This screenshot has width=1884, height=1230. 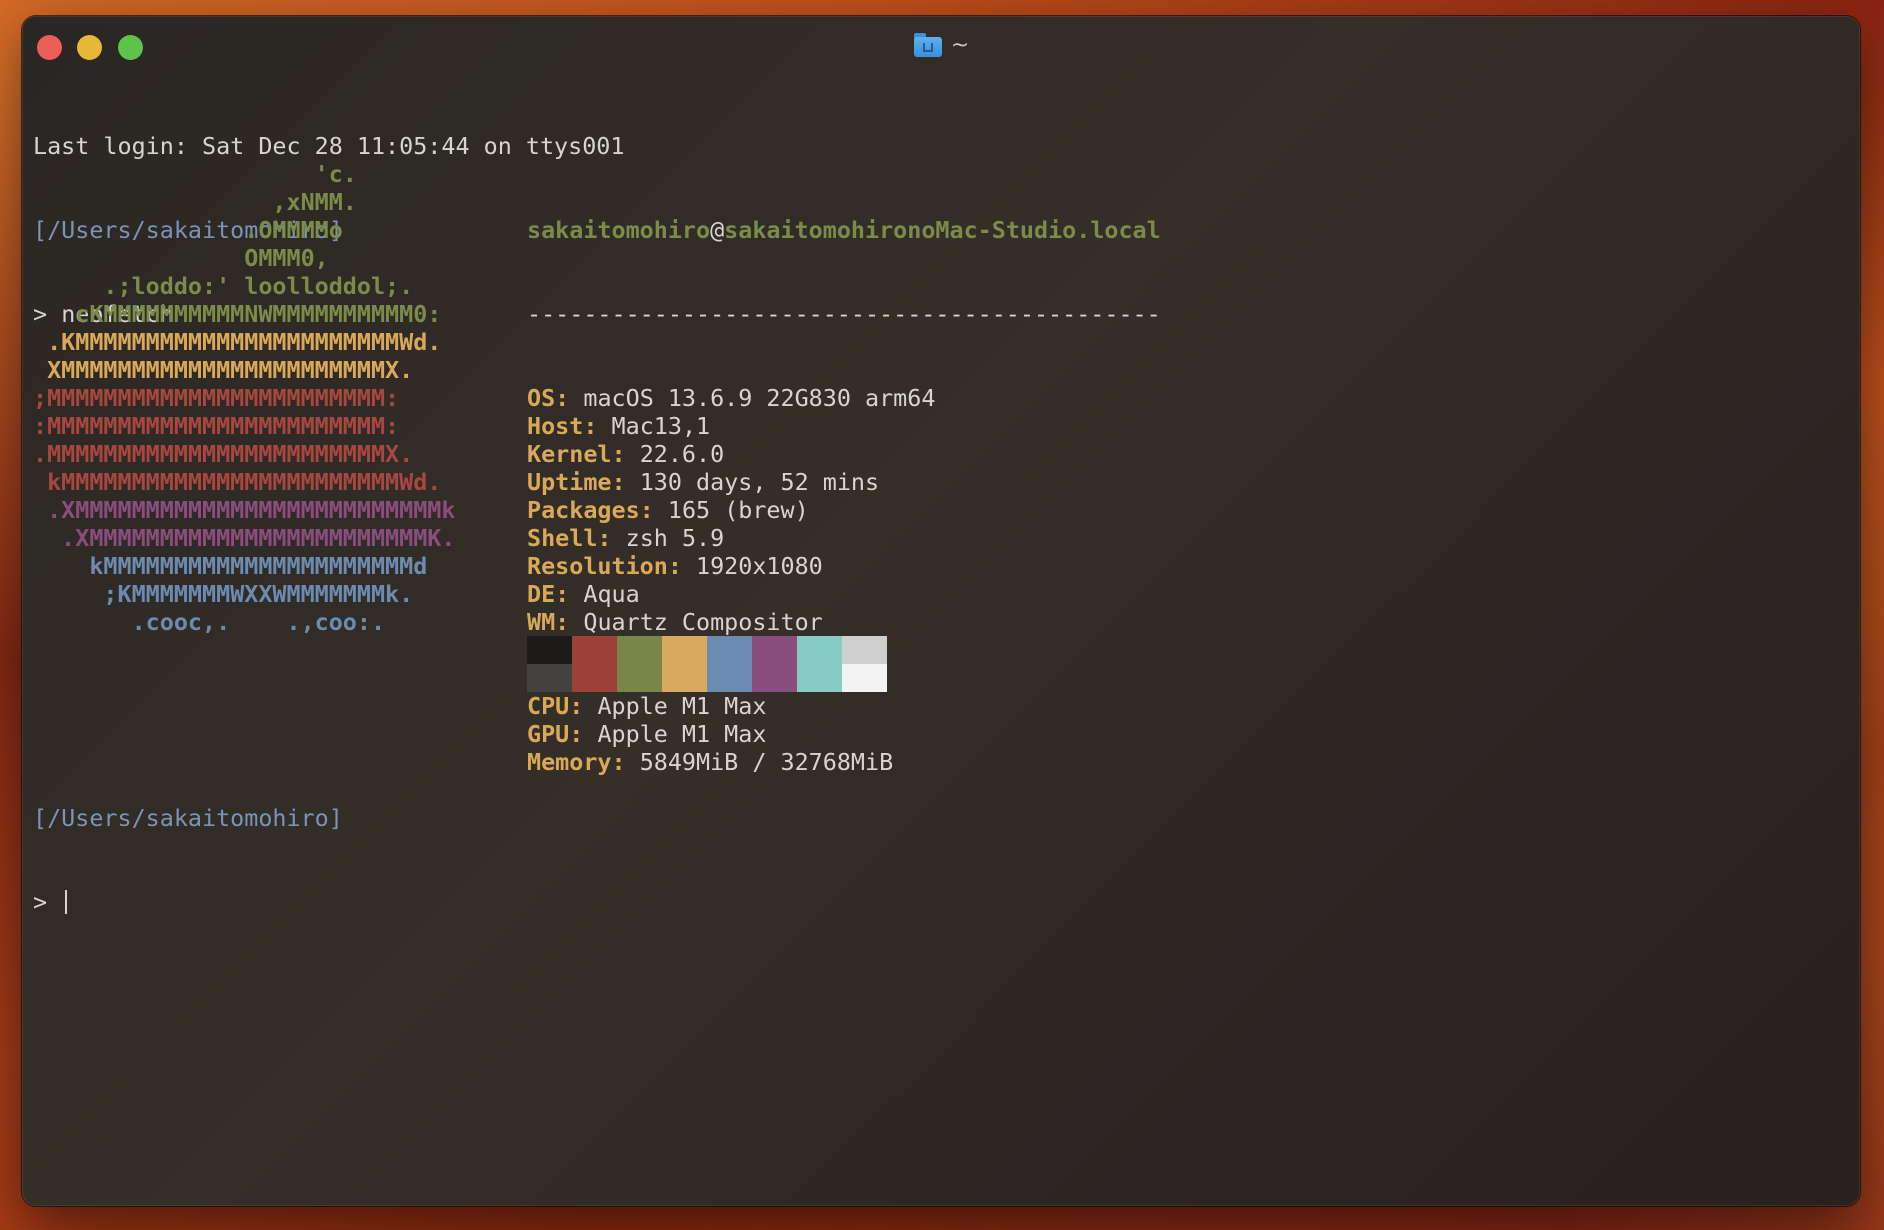 What do you see at coordinates (619, 230) in the screenshot?
I see `username: sakaitomohiro` at bounding box center [619, 230].